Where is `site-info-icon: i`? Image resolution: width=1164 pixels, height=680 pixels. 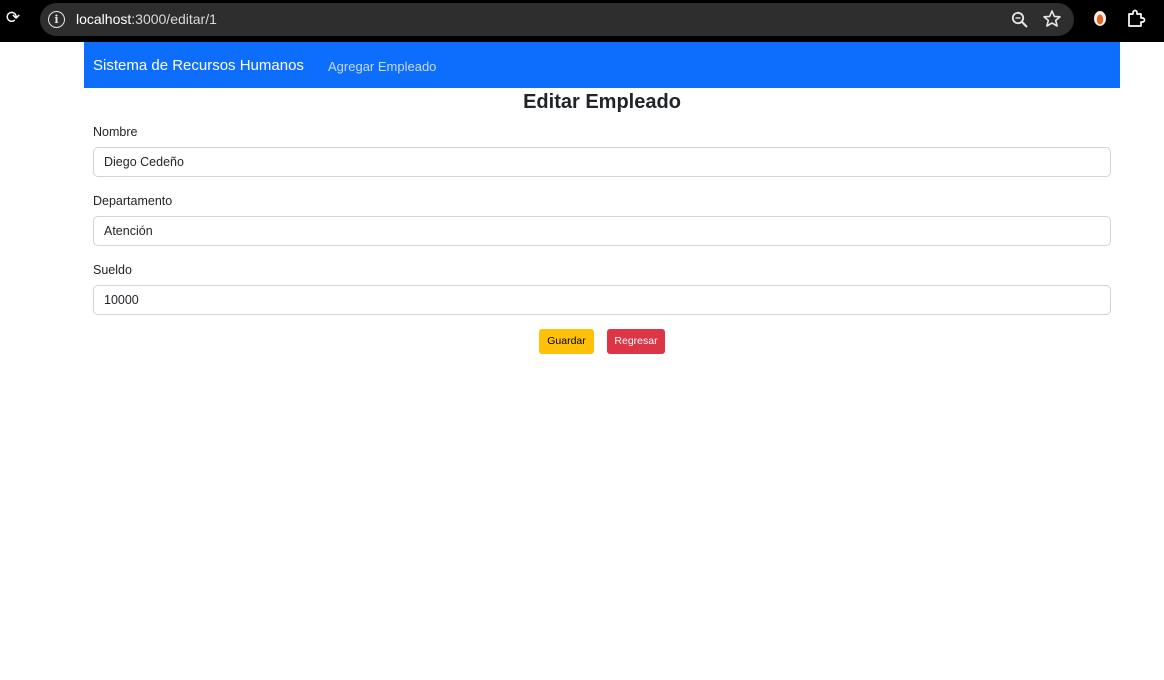
site-info-icon: i is located at coordinates (56, 19).